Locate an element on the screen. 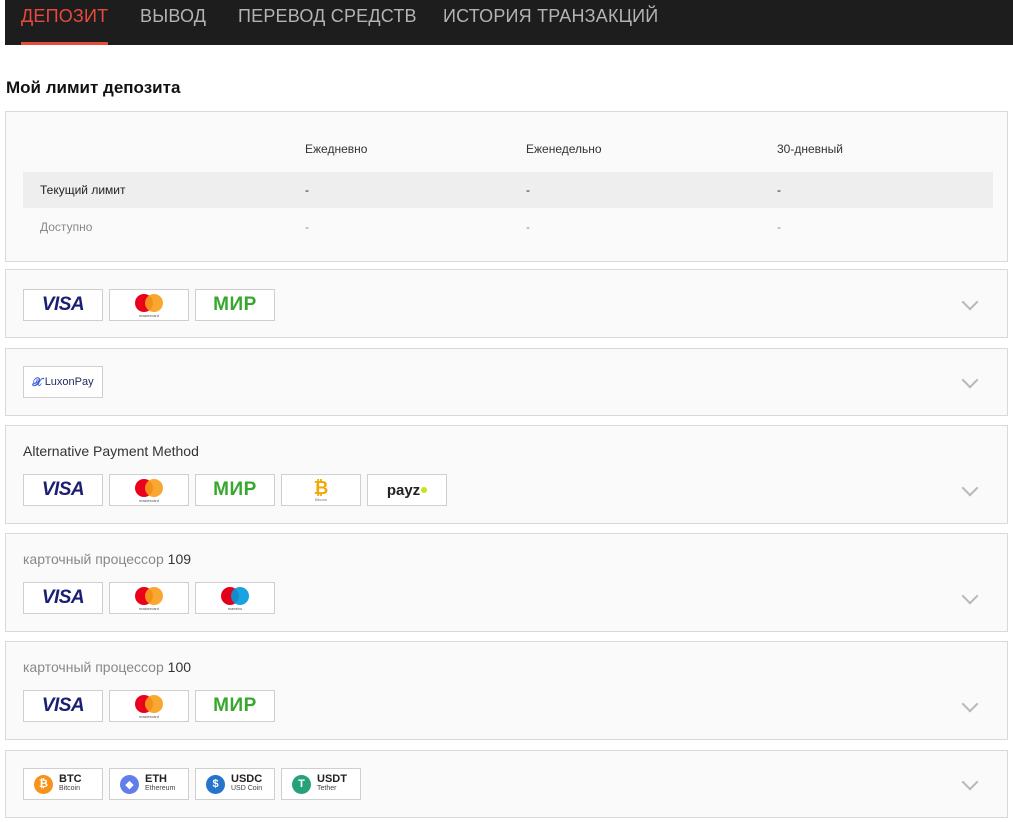 This screenshot has width=1013, height=822. tab-transaction-history: ИСТОРИЯ ТРАНЗАКЦИЙ is located at coordinates (550, 22).